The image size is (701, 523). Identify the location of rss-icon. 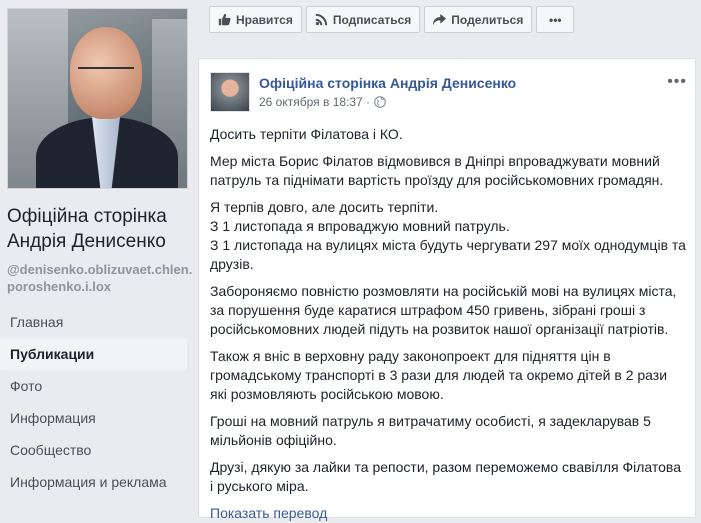
(321, 19).